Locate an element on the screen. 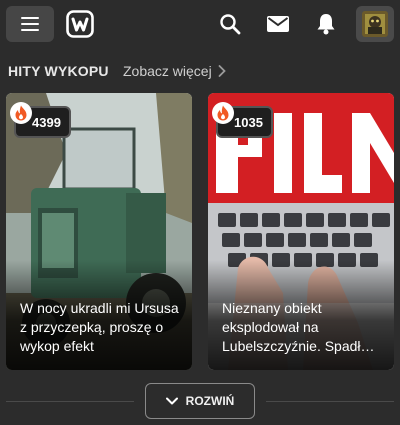  user-avatar is located at coordinates (375, 24).